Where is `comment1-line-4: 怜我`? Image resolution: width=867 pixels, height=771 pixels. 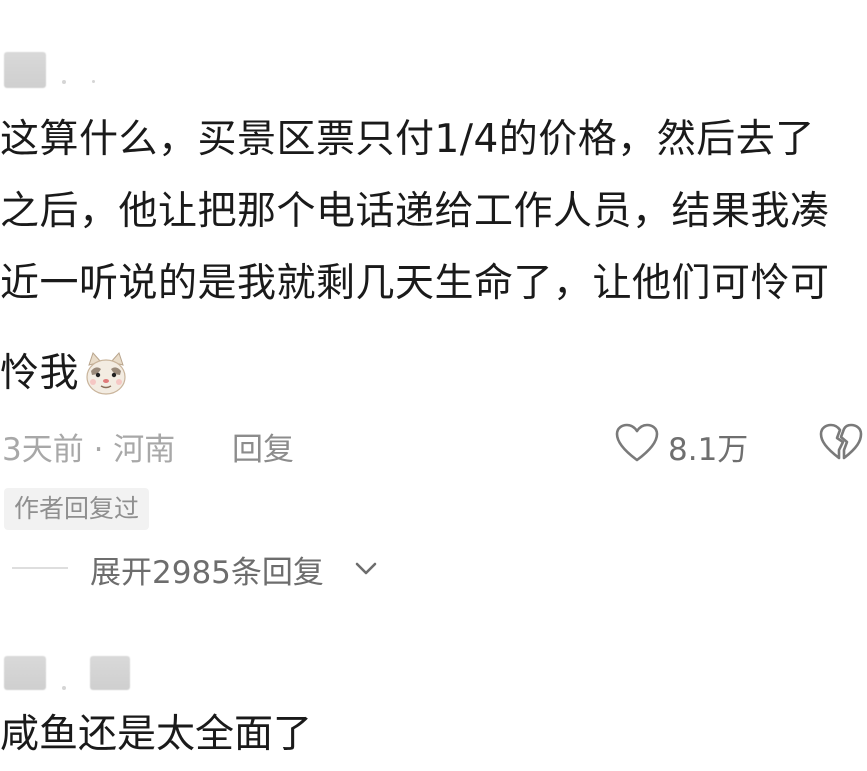
comment1-line-4: 怜我 is located at coordinates (433, 374).